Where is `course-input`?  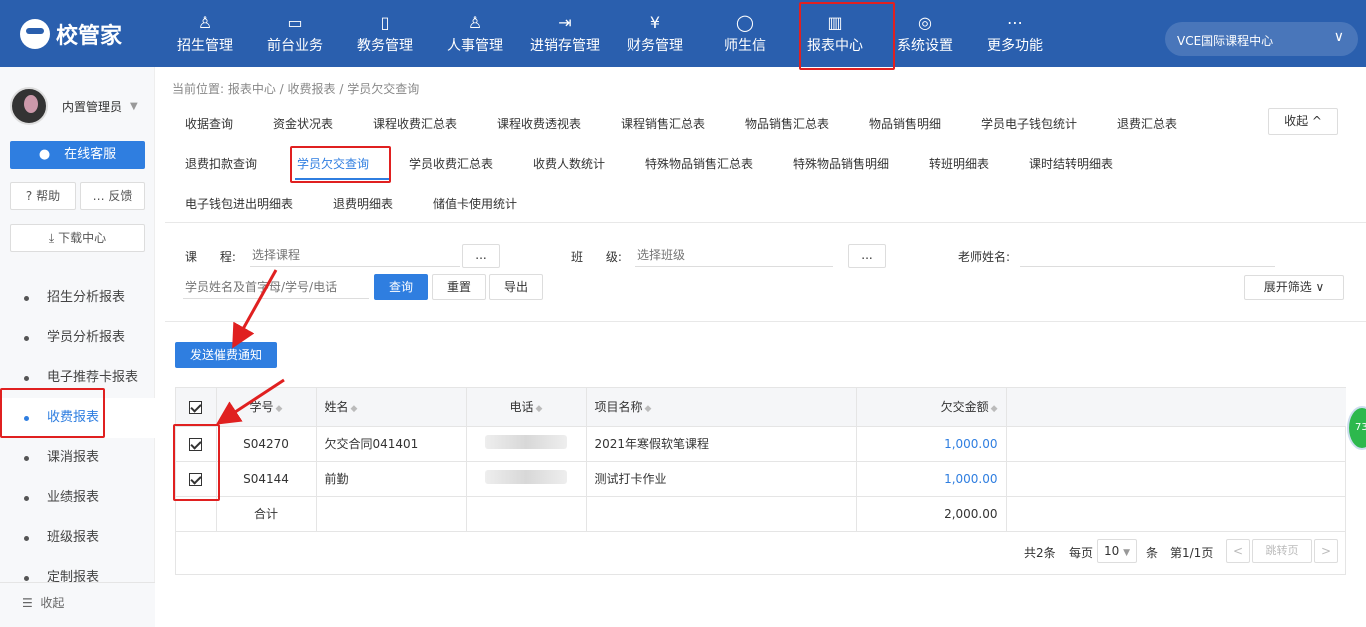 course-input is located at coordinates (355, 255).